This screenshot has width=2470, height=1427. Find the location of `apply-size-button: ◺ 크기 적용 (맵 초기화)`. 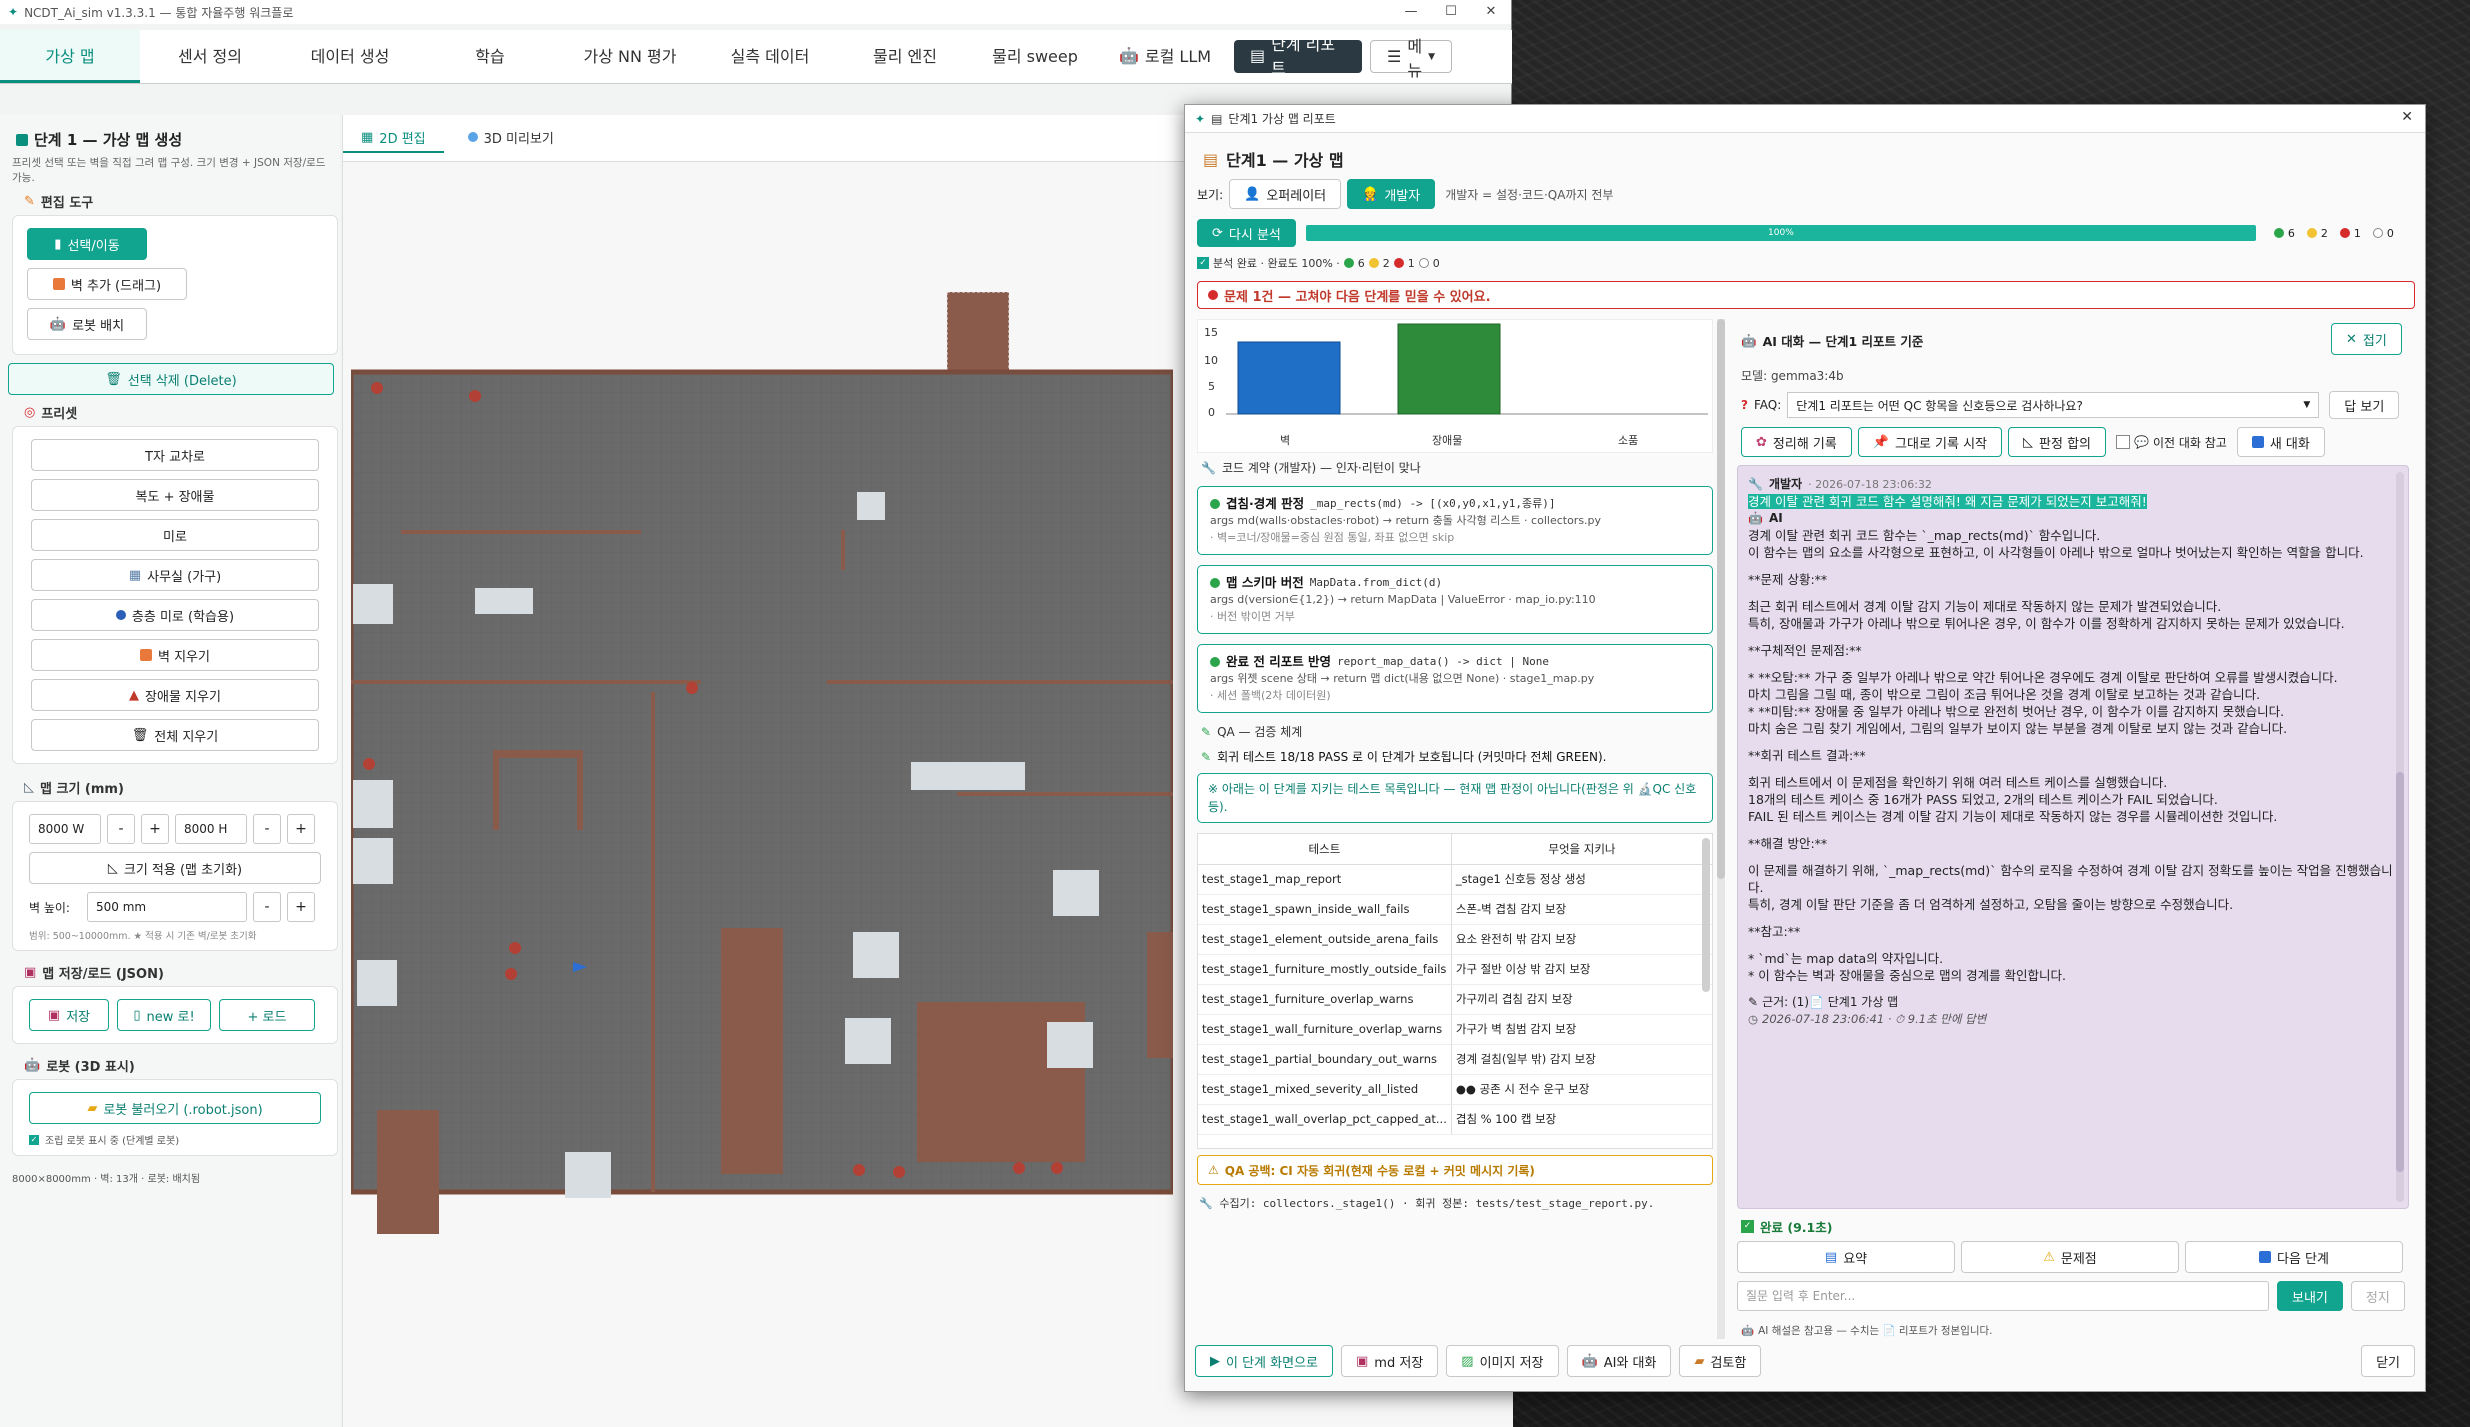

apply-size-button: ◺ 크기 적용 (맵 초기화) is located at coordinates (175, 868).